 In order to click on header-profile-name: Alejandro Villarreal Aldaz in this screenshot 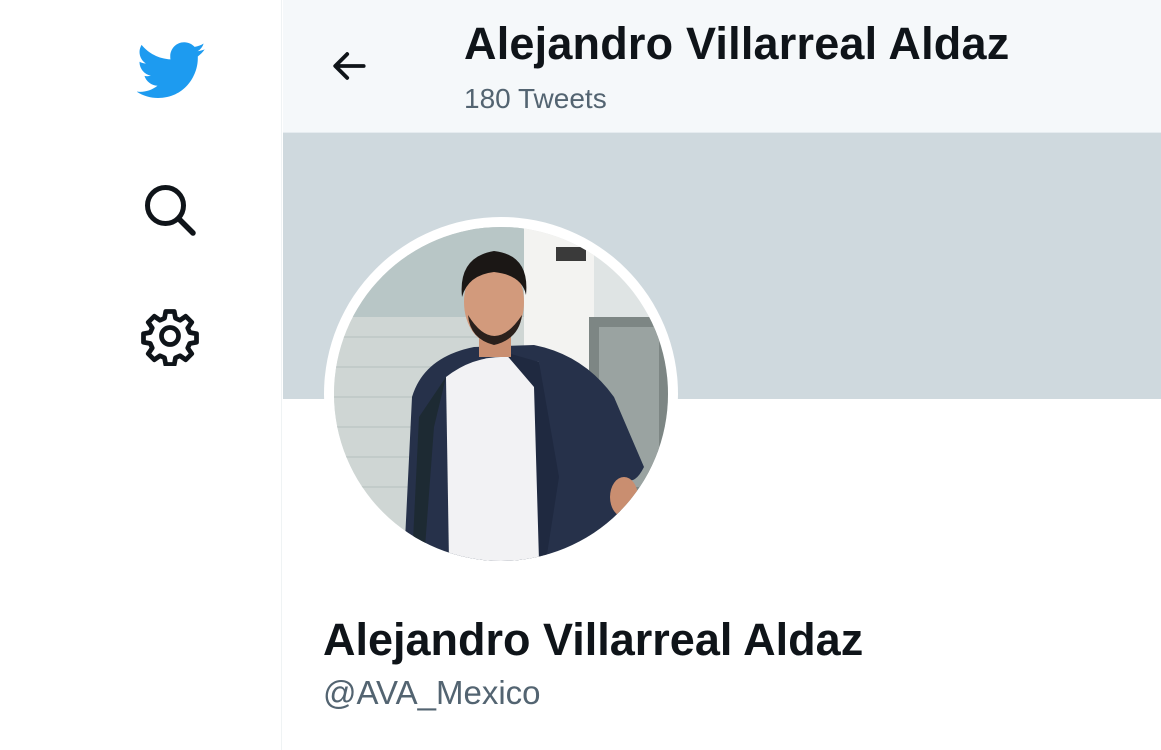, I will do `click(737, 43)`.